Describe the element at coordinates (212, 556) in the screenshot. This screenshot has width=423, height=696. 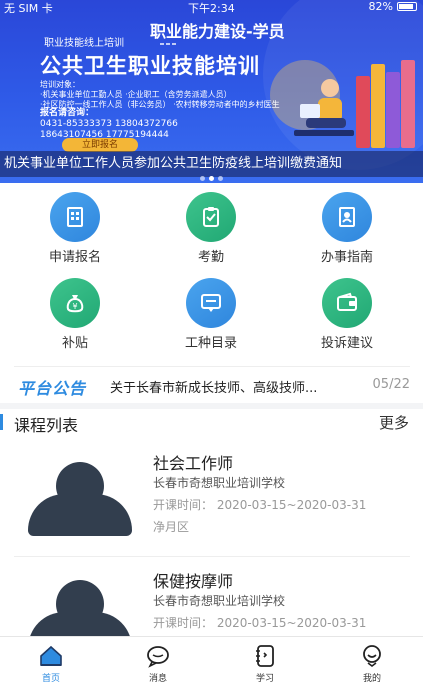
I see `list-divider` at that location.